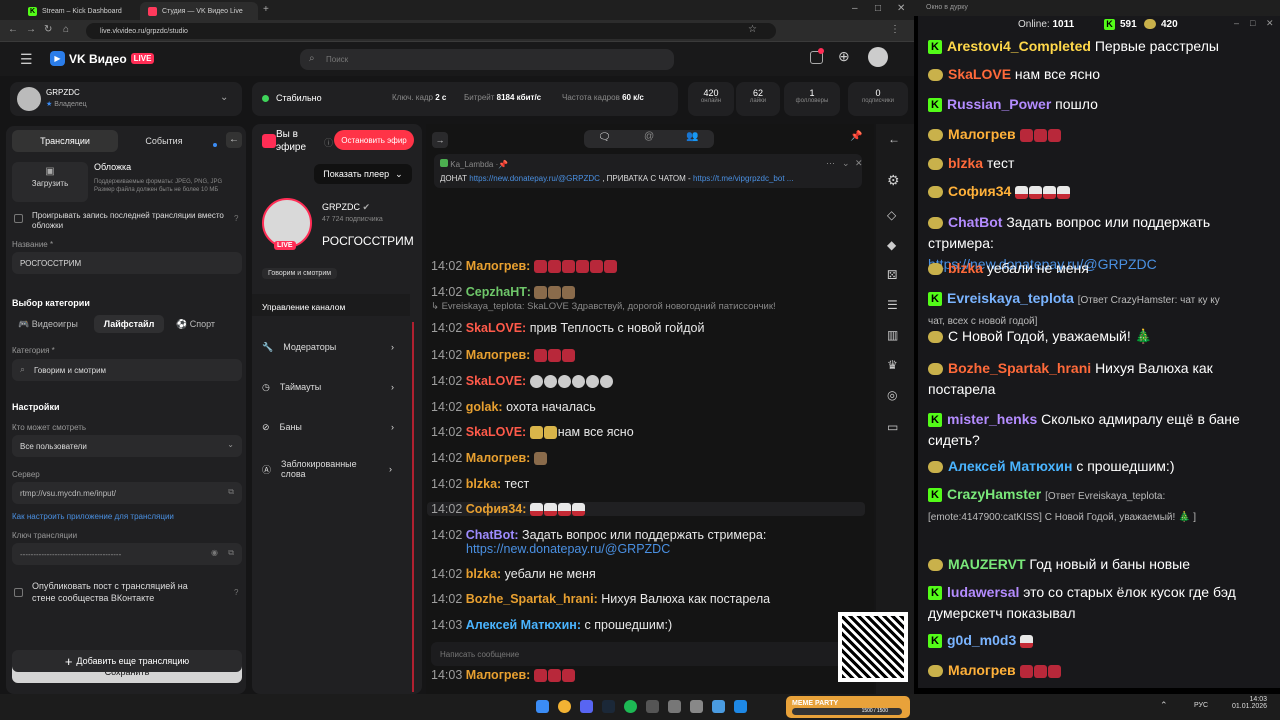  Describe the element at coordinates (127, 661) in the screenshot. I see `add-stream-button: + Добавить еще трансляцию` at that location.